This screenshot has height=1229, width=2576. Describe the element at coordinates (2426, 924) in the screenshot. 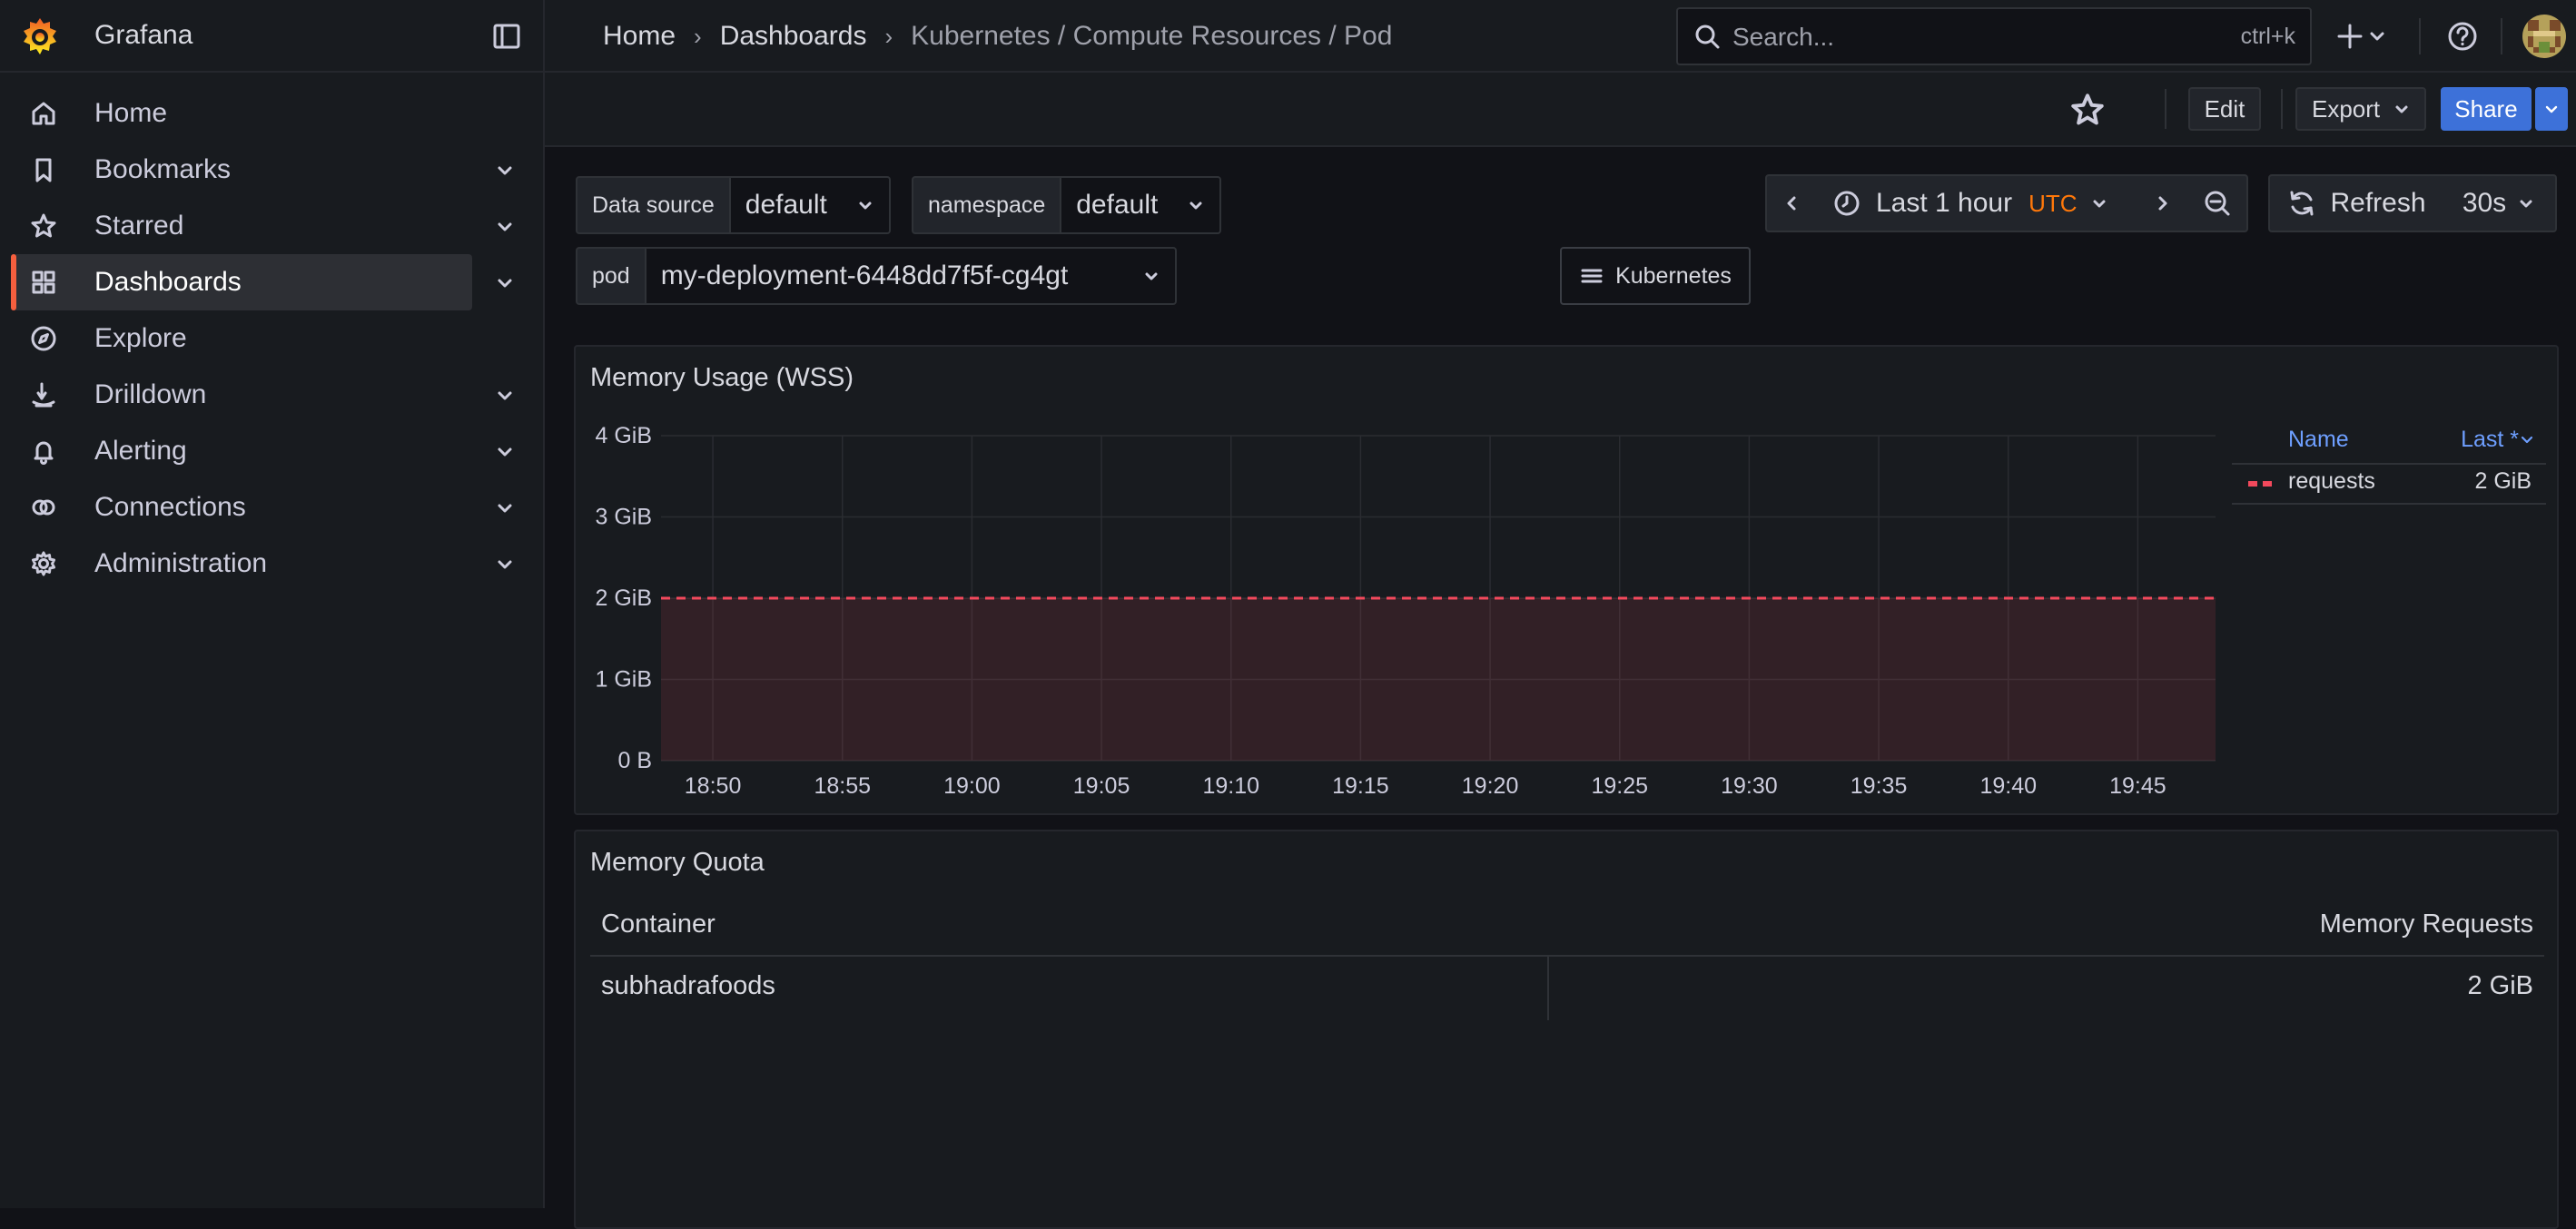

I see `column-header-memory-requests: Memory Requests` at that location.